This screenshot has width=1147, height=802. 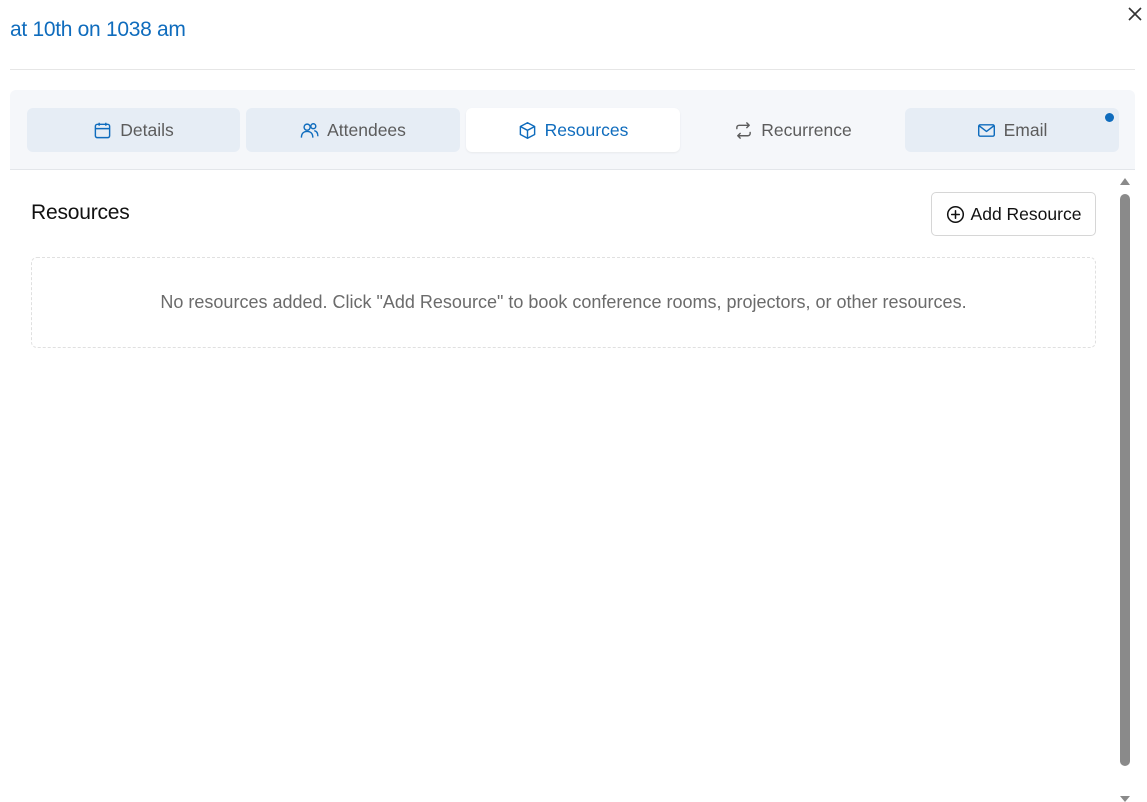 I want to click on cube-icon, so click(x=527, y=130).